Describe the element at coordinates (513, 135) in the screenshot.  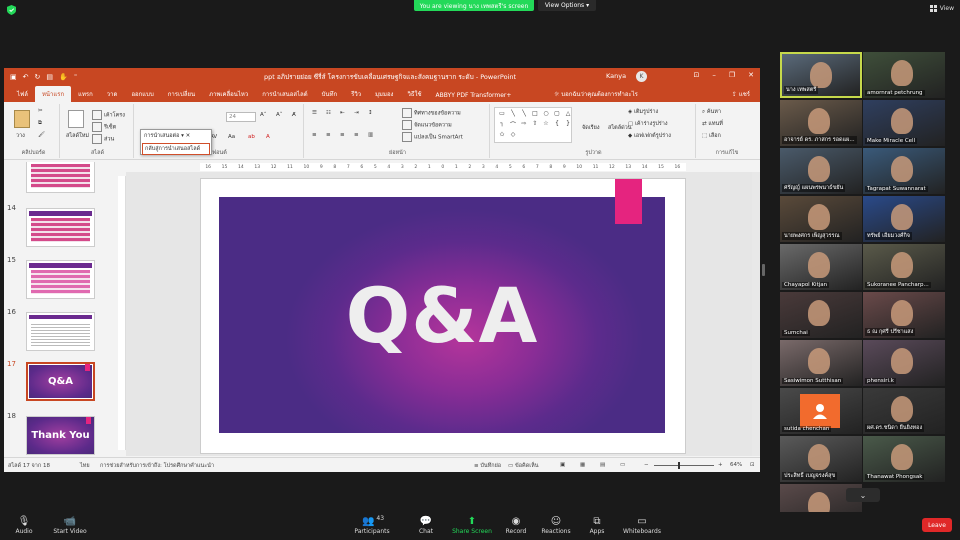
I see `shape-flow-icon: ◇` at that location.